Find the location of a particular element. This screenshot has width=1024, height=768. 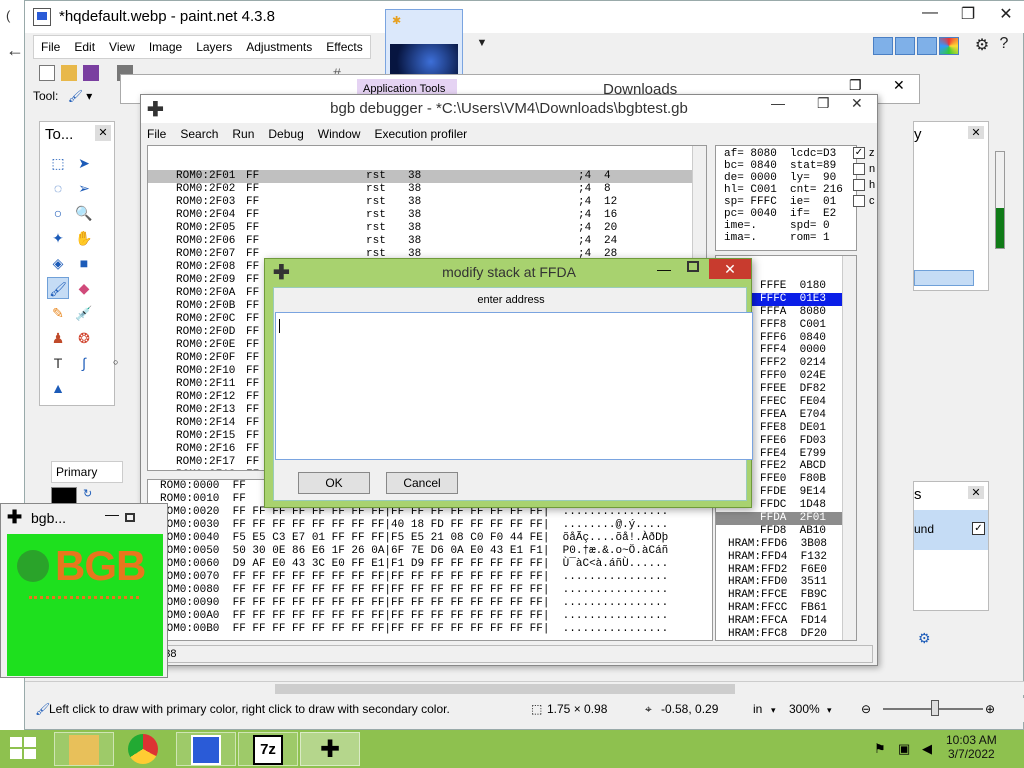

stack-row: HRAM:FFD6 3B08 is located at coordinates (786, 544).